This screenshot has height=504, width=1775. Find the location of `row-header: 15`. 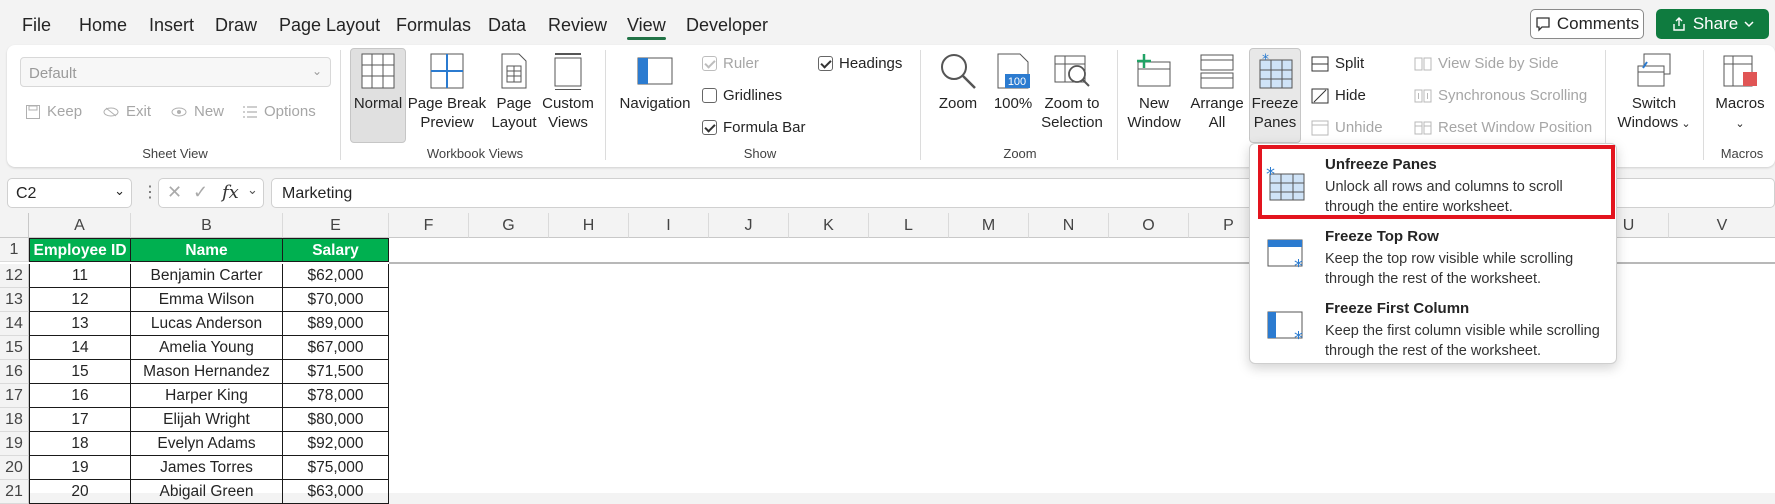

row-header: 15 is located at coordinates (14, 348).